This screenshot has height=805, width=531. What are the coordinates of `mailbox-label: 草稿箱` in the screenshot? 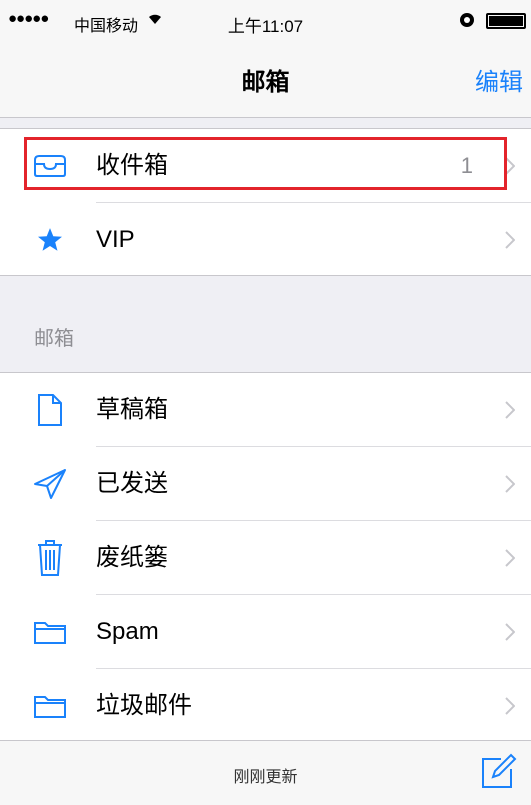 It's located at (132, 409).